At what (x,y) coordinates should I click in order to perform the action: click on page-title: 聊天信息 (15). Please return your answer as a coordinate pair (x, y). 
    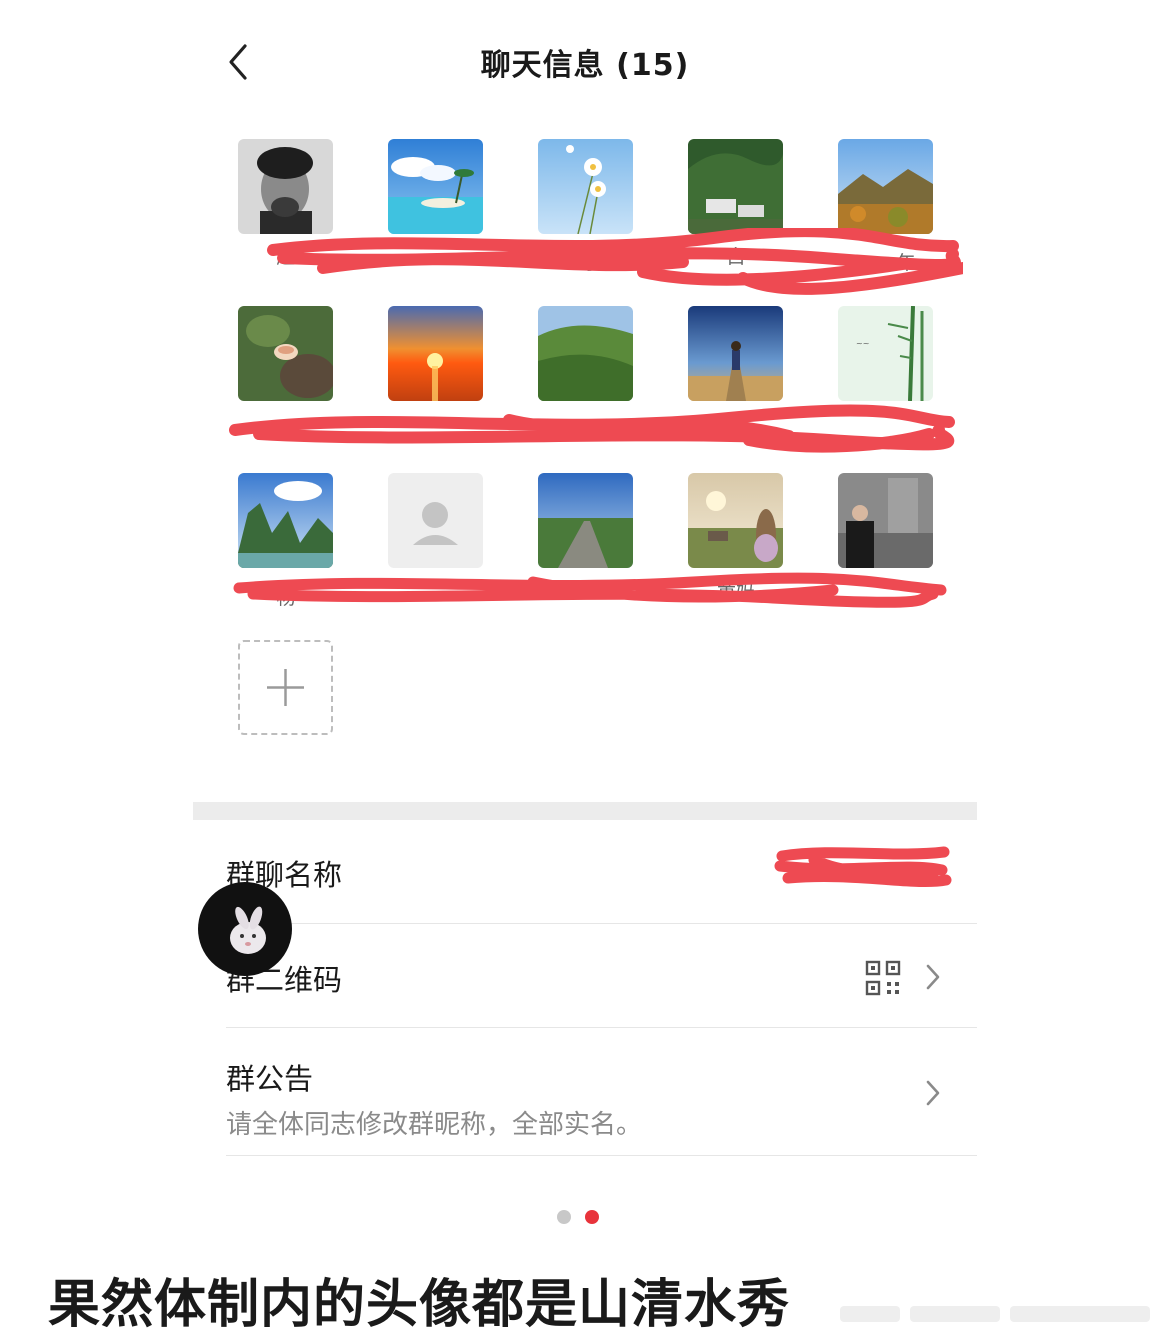
    Looking at the image, I should click on (585, 65).